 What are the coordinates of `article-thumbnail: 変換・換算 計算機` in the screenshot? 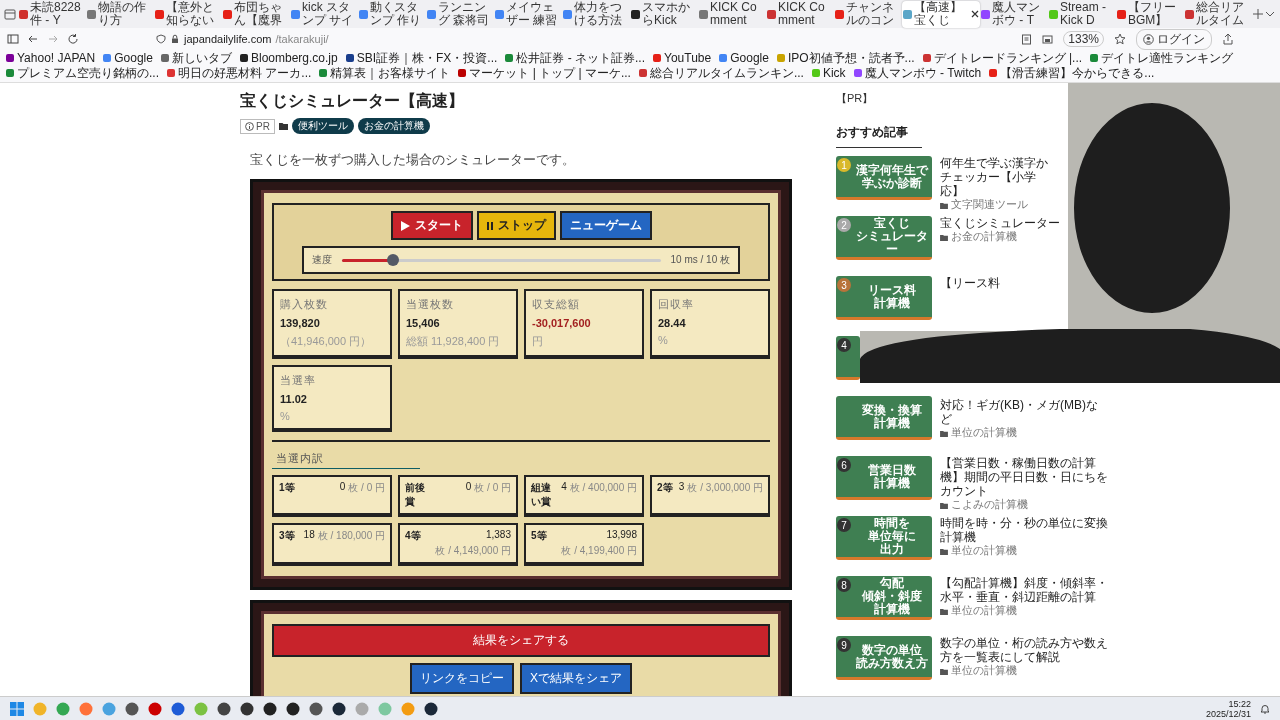 It's located at (884, 418).